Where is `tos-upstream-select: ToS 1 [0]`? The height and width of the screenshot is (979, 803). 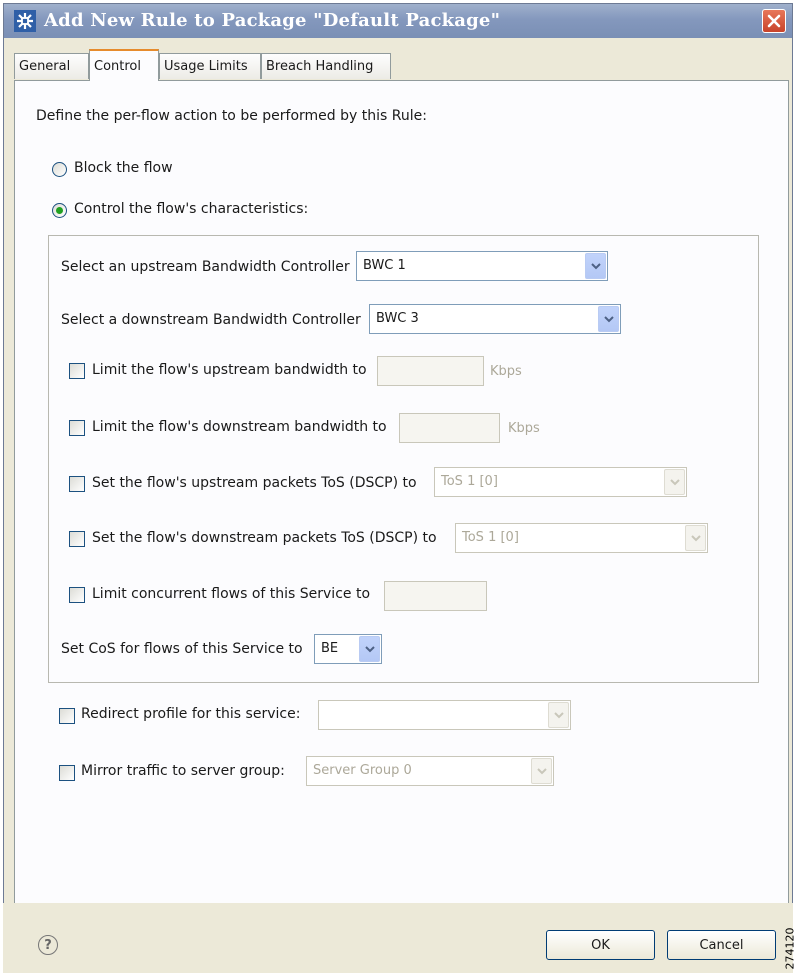 tos-upstream-select: ToS 1 [0] is located at coordinates (560, 482).